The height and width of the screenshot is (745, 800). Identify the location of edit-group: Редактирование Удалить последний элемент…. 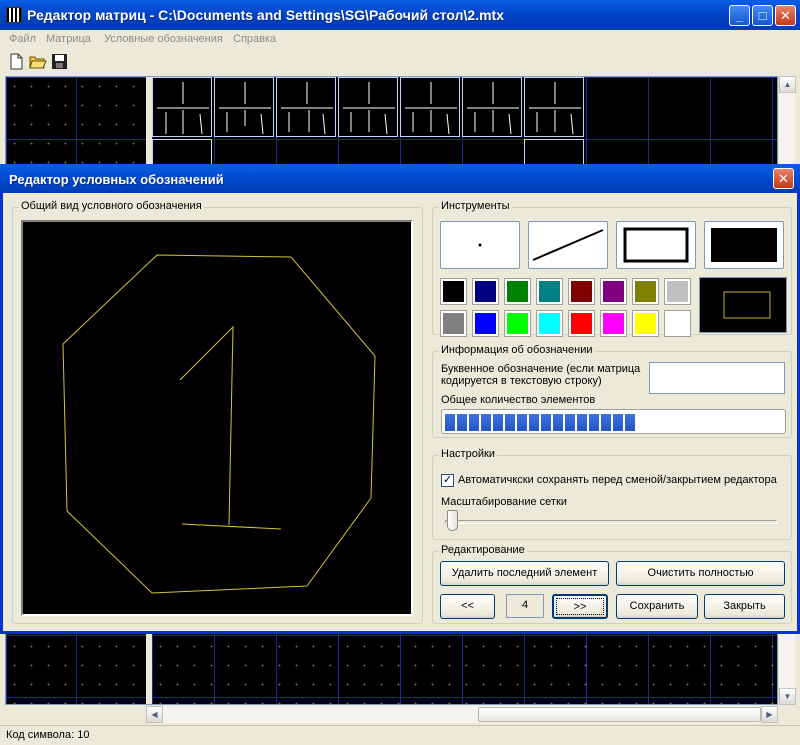
(612, 584).